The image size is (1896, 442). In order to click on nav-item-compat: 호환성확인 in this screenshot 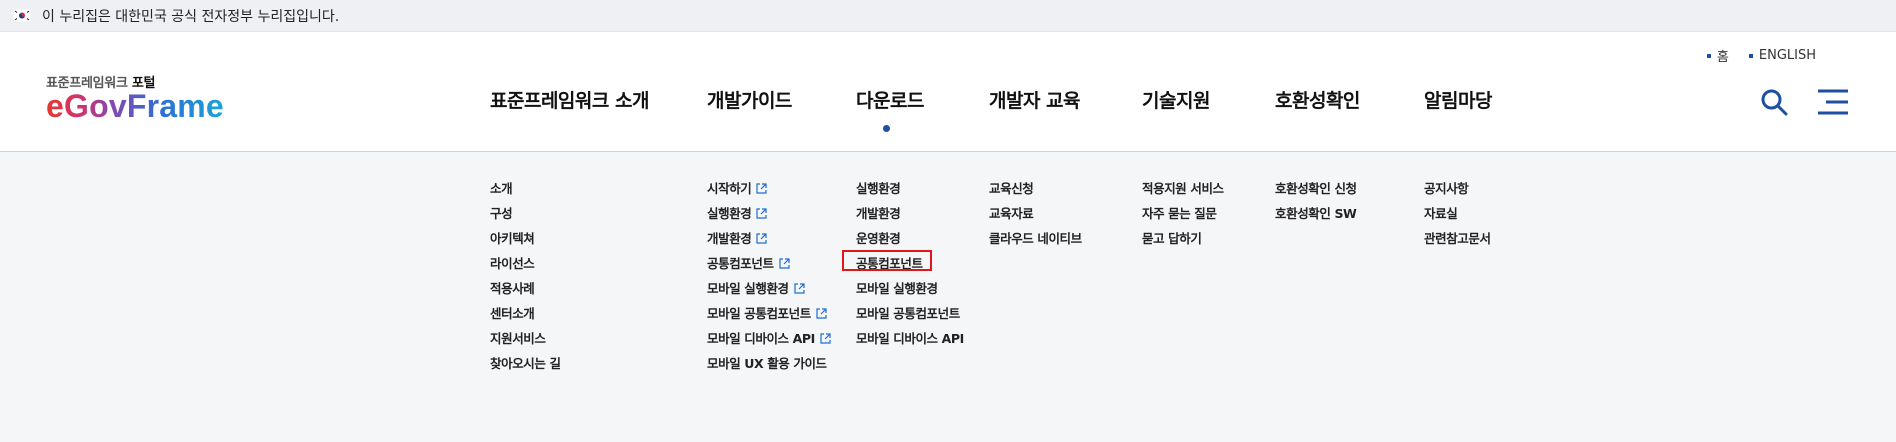, I will do `click(1317, 99)`.